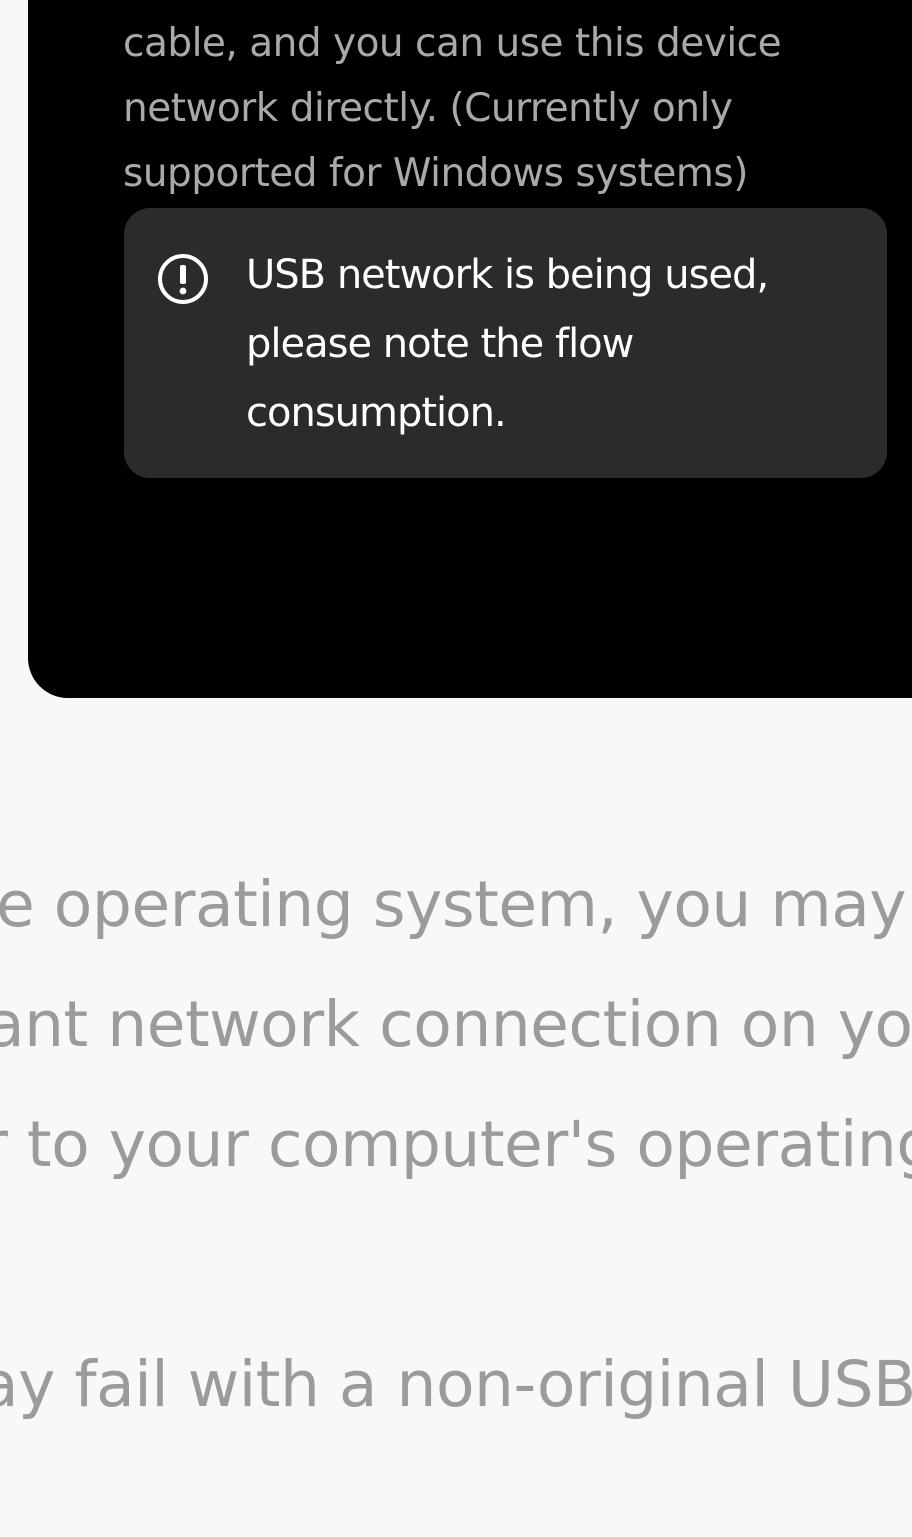  I want to click on body-text-line: ay fail with a non-original USB, so click(456, 1384).